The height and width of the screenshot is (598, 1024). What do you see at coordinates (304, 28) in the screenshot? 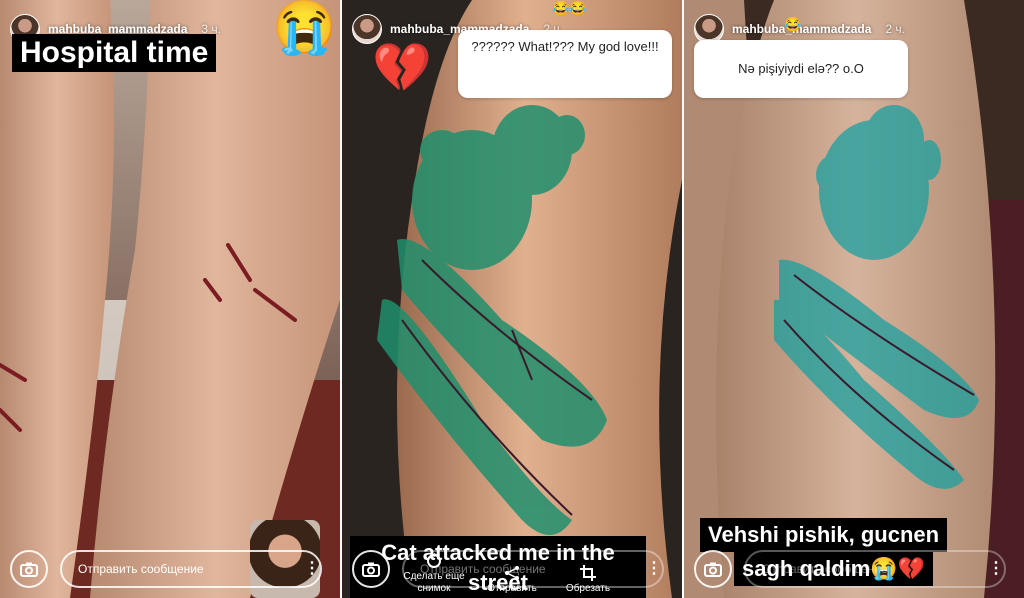
I see `crying-face-icon: 😭` at bounding box center [304, 28].